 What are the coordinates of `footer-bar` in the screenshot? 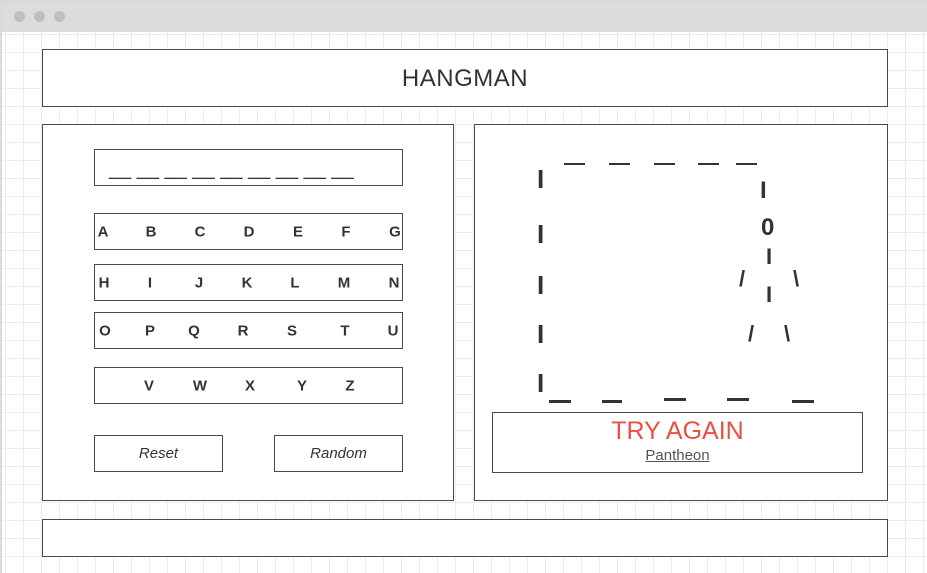 It's located at (465, 538).